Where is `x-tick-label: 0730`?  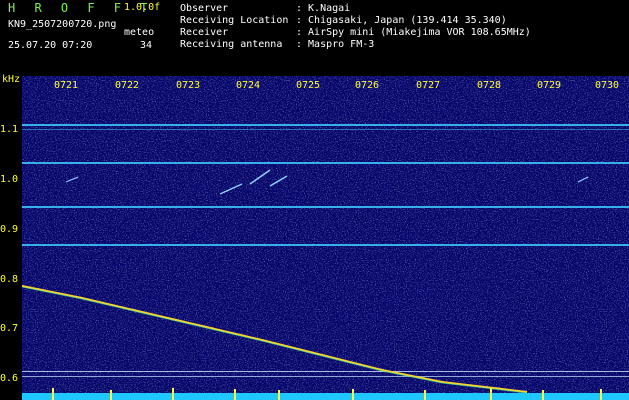 x-tick-label: 0730 is located at coordinates (607, 85).